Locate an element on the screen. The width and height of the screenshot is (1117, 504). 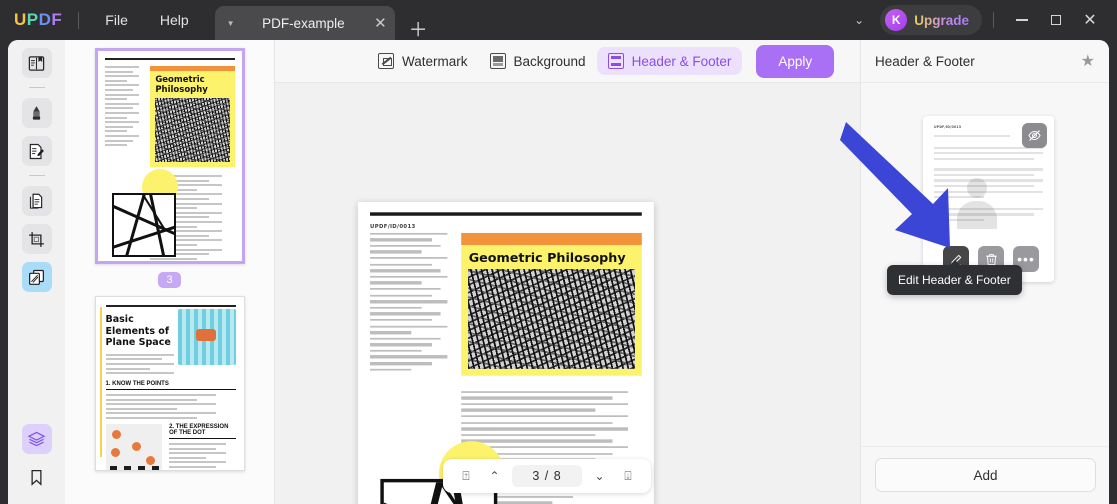
doc-yellow-header-box: Geometric Philosophy is located at coordinates (551, 310).